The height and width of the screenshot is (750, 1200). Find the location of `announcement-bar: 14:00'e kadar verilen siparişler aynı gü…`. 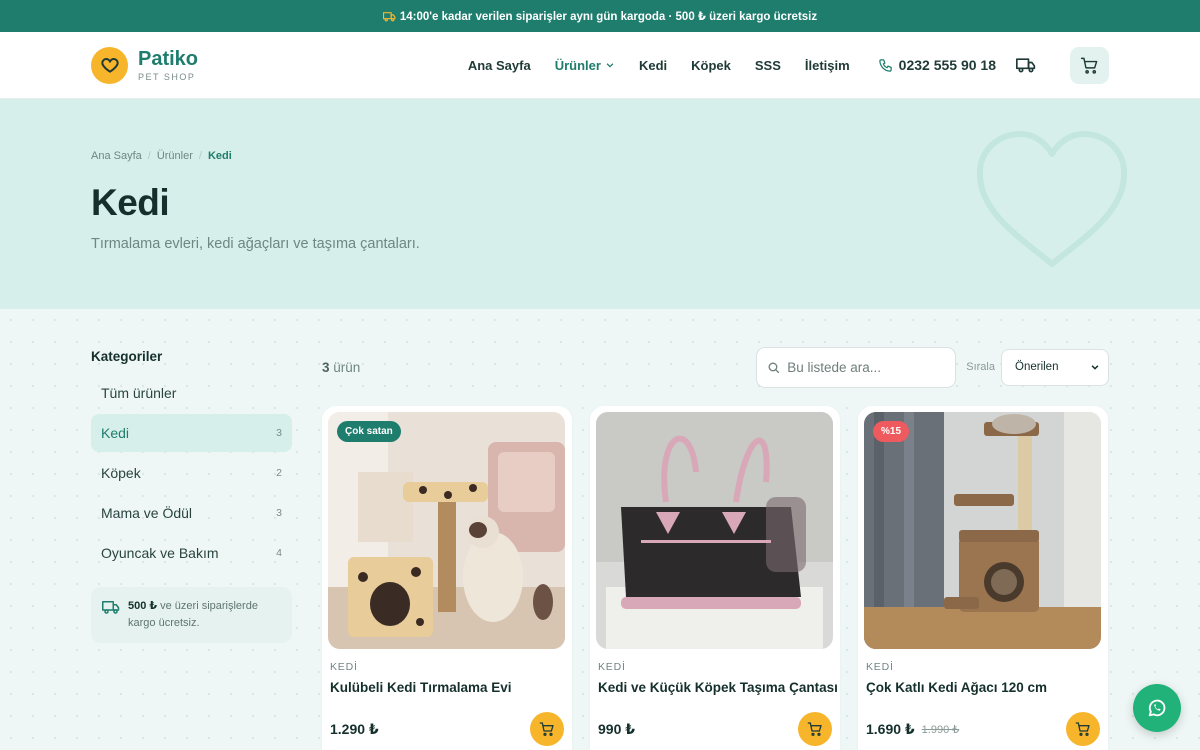

announcement-bar: 14:00'e kadar verilen siparişler aynı gü… is located at coordinates (600, 16).